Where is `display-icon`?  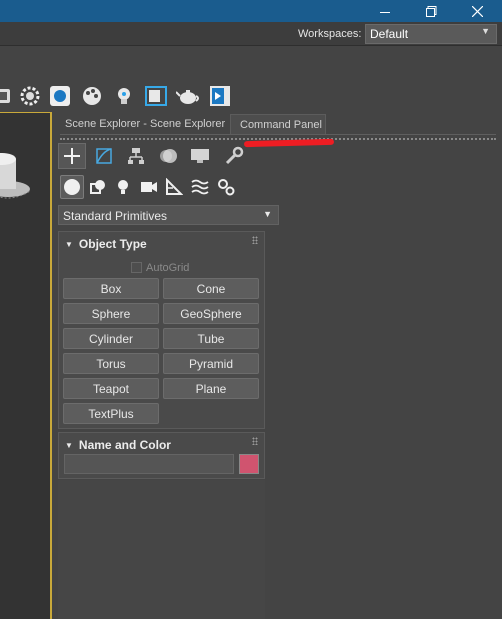
display-icon is located at coordinates (200, 156).